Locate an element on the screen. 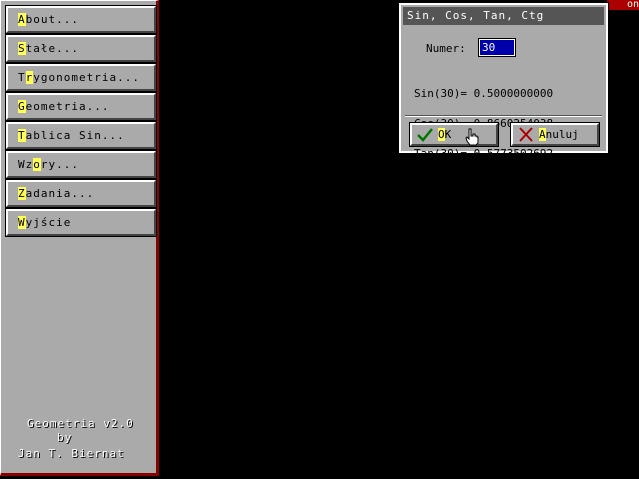 This screenshot has width=639, height=479. cancel-hotkey: A is located at coordinates (542, 134).